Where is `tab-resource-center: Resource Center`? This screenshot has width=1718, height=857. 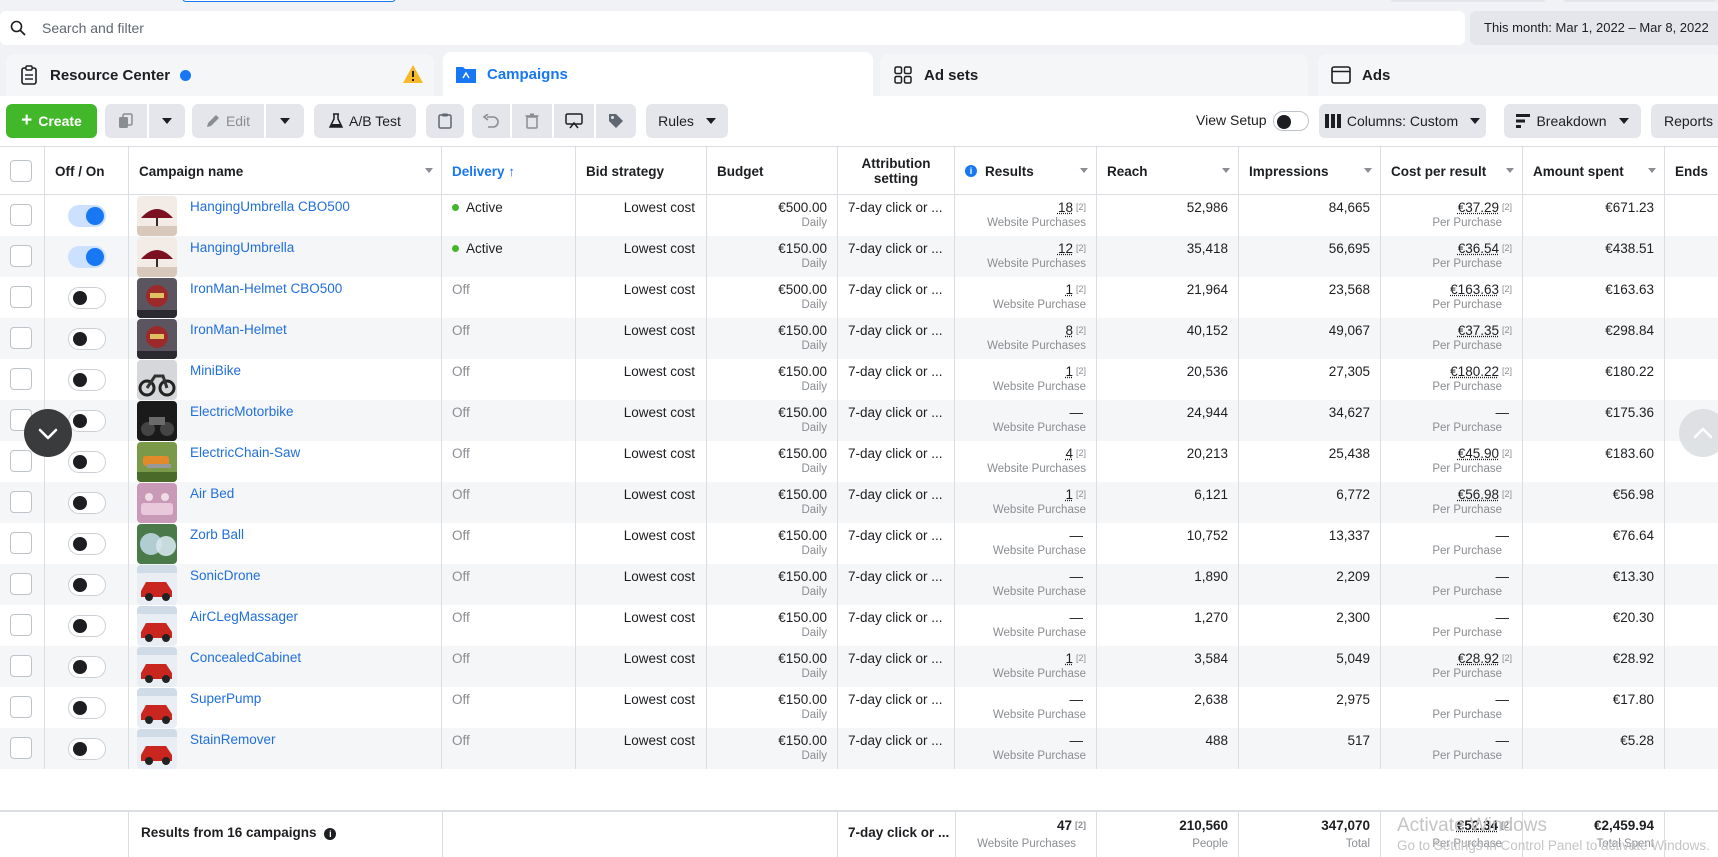
tab-resource-center: Resource Center is located at coordinates (220, 75).